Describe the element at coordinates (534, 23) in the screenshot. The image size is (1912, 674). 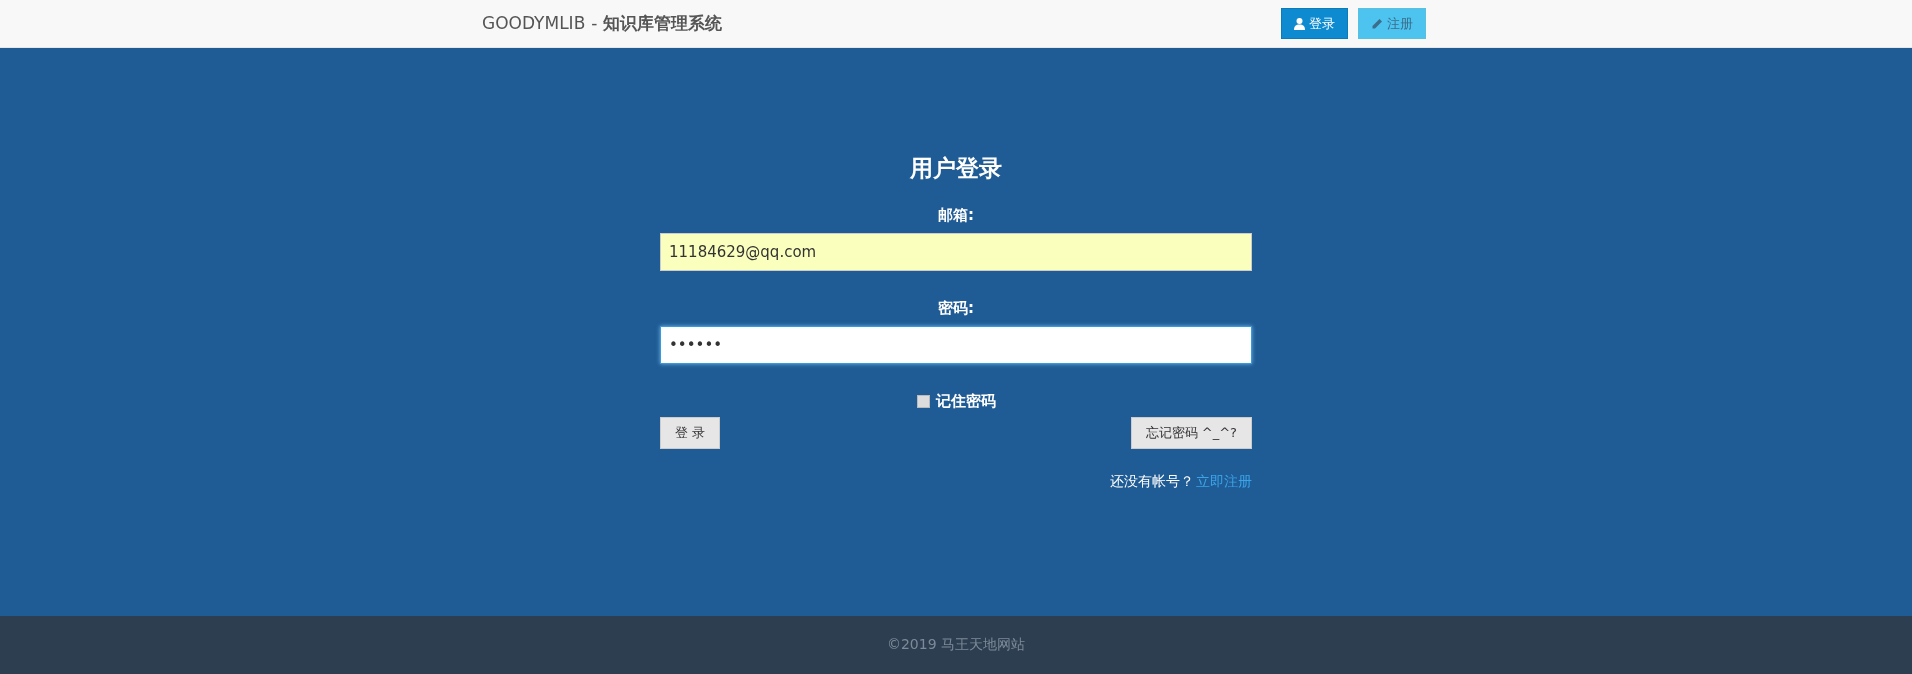
I see `brand-name: GOODYMLIB` at that location.